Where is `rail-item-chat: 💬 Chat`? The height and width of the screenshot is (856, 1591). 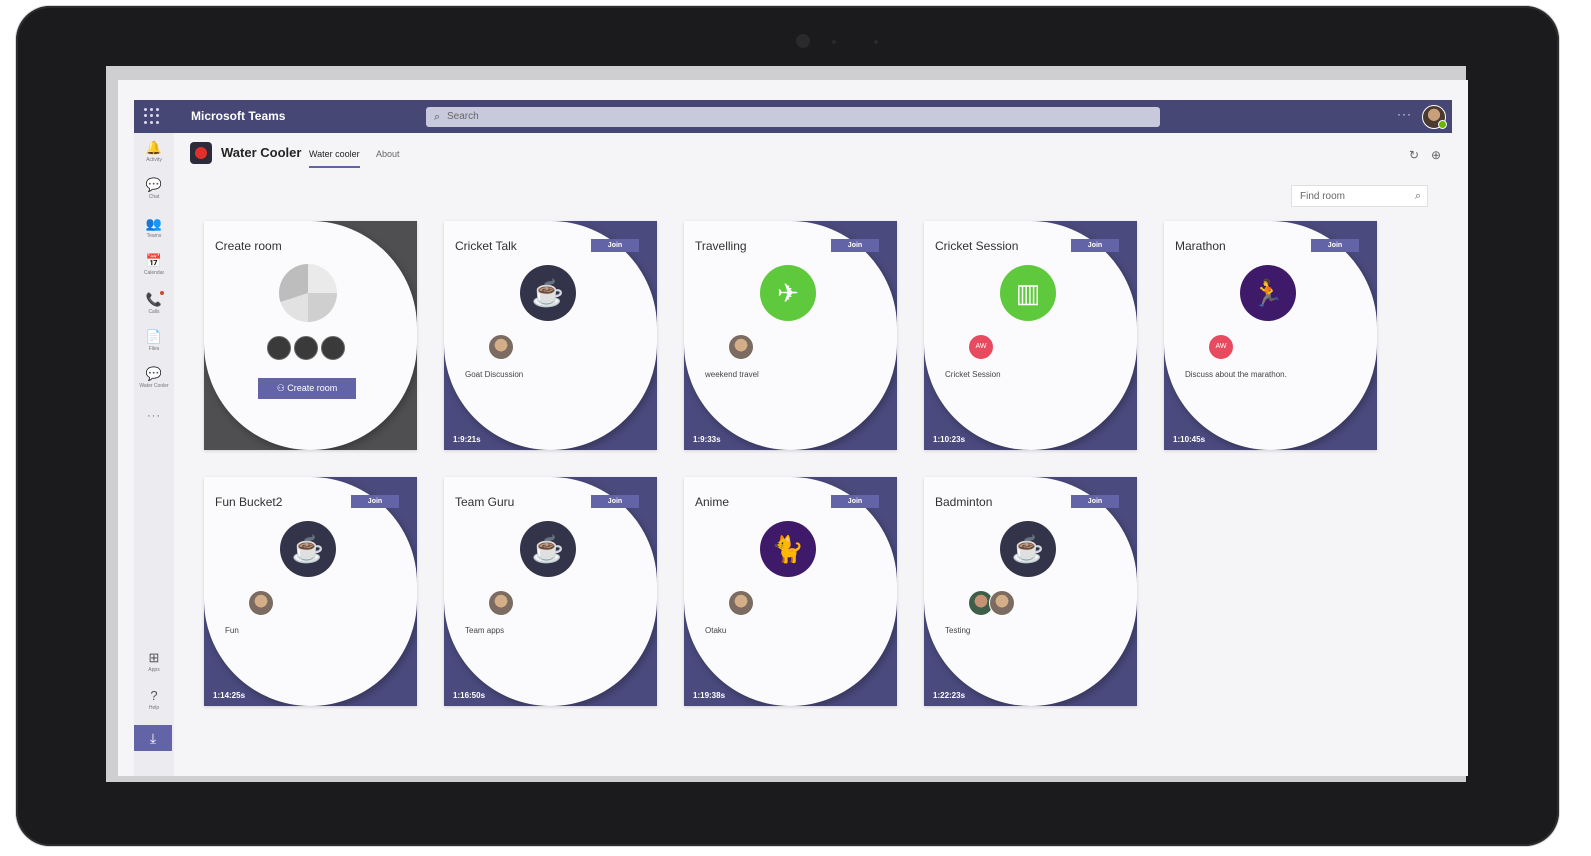 rail-item-chat: 💬 Chat is located at coordinates (154, 189).